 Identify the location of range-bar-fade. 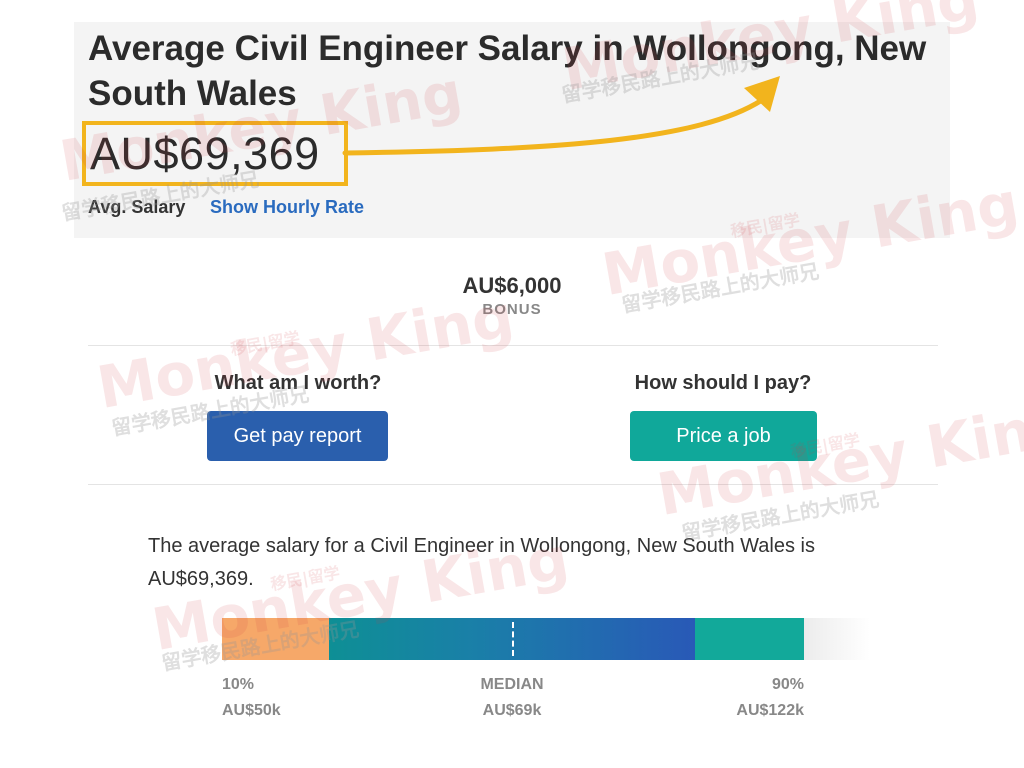
(837, 639).